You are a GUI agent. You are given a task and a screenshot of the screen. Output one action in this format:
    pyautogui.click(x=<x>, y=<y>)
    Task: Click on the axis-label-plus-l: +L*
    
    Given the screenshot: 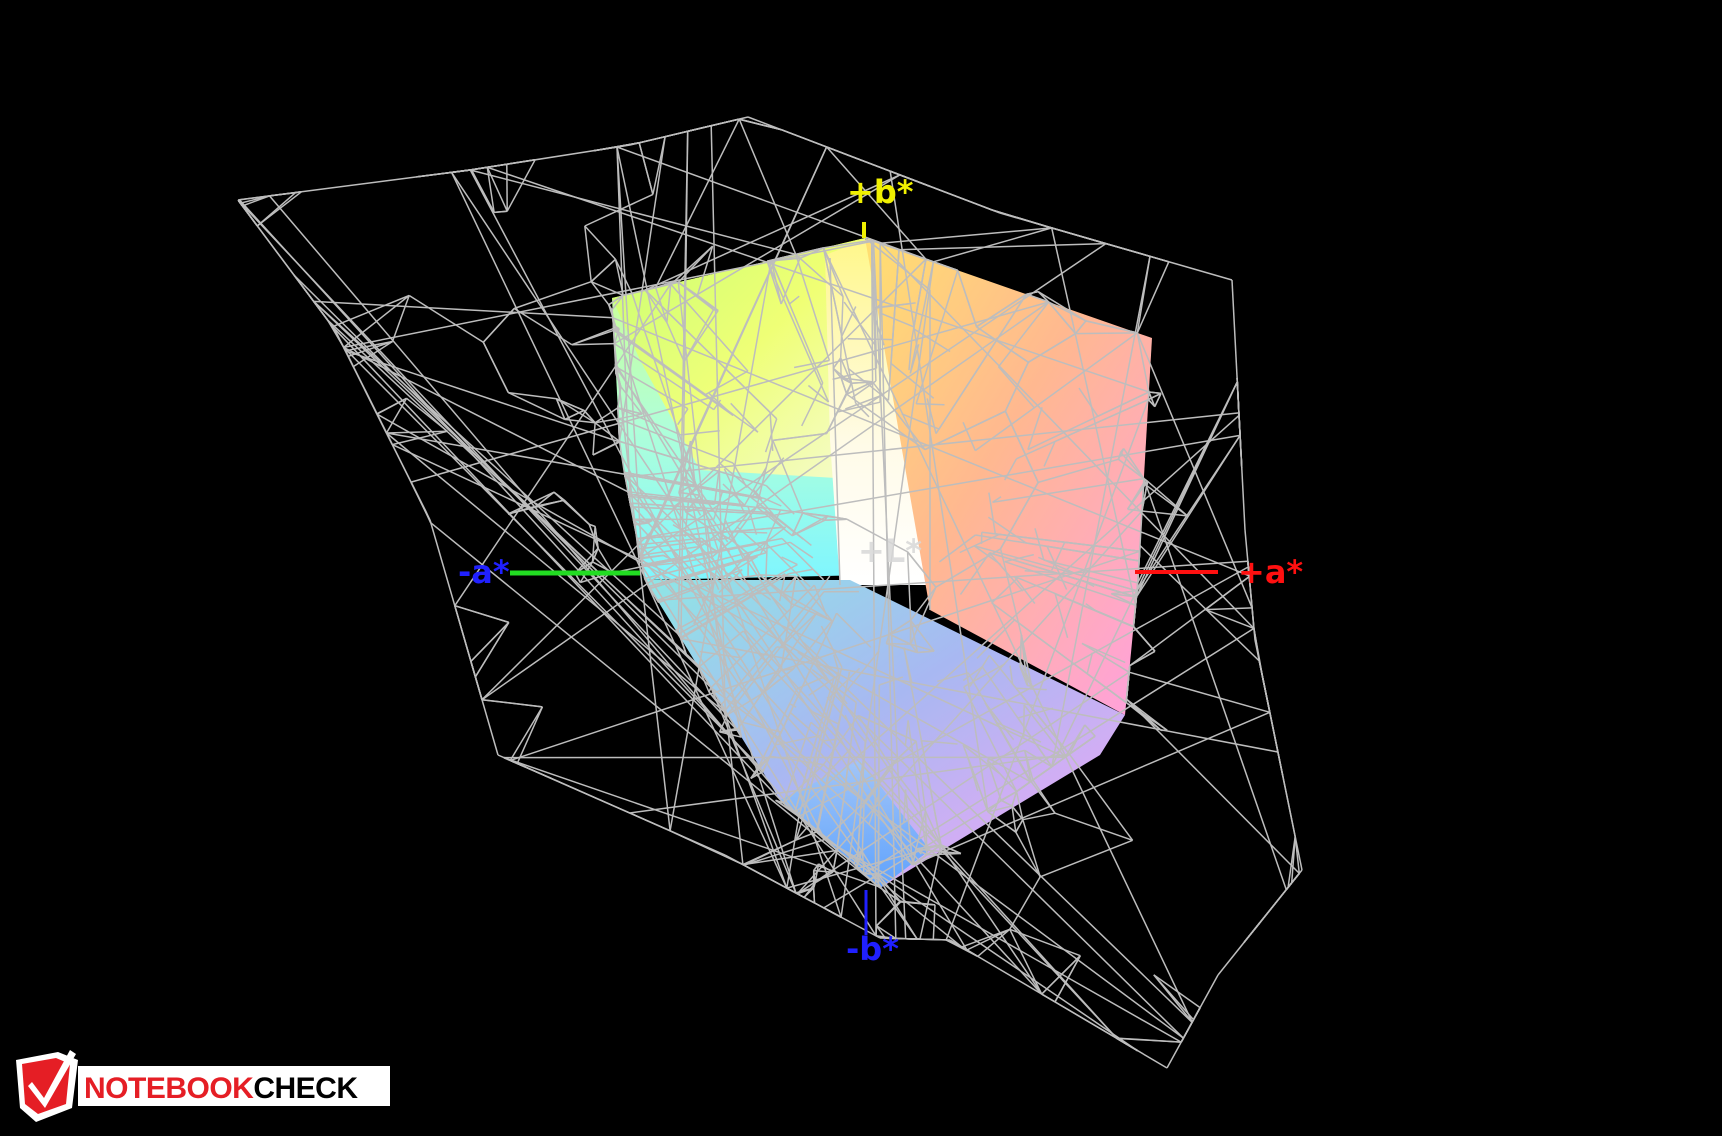 What is the action you would take?
    pyautogui.click(x=890, y=551)
    